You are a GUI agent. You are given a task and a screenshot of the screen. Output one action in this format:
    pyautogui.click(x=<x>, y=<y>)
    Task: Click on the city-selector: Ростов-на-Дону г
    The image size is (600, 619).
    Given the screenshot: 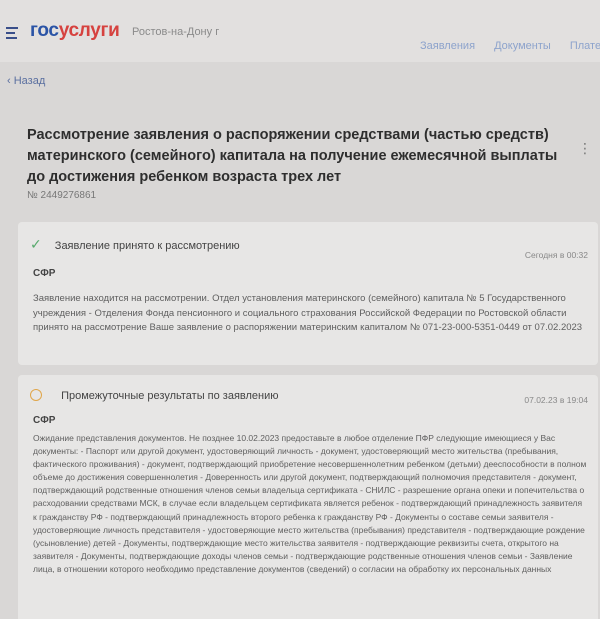 What is the action you would take?
    pyautogui.click(x=175, y=32)
    